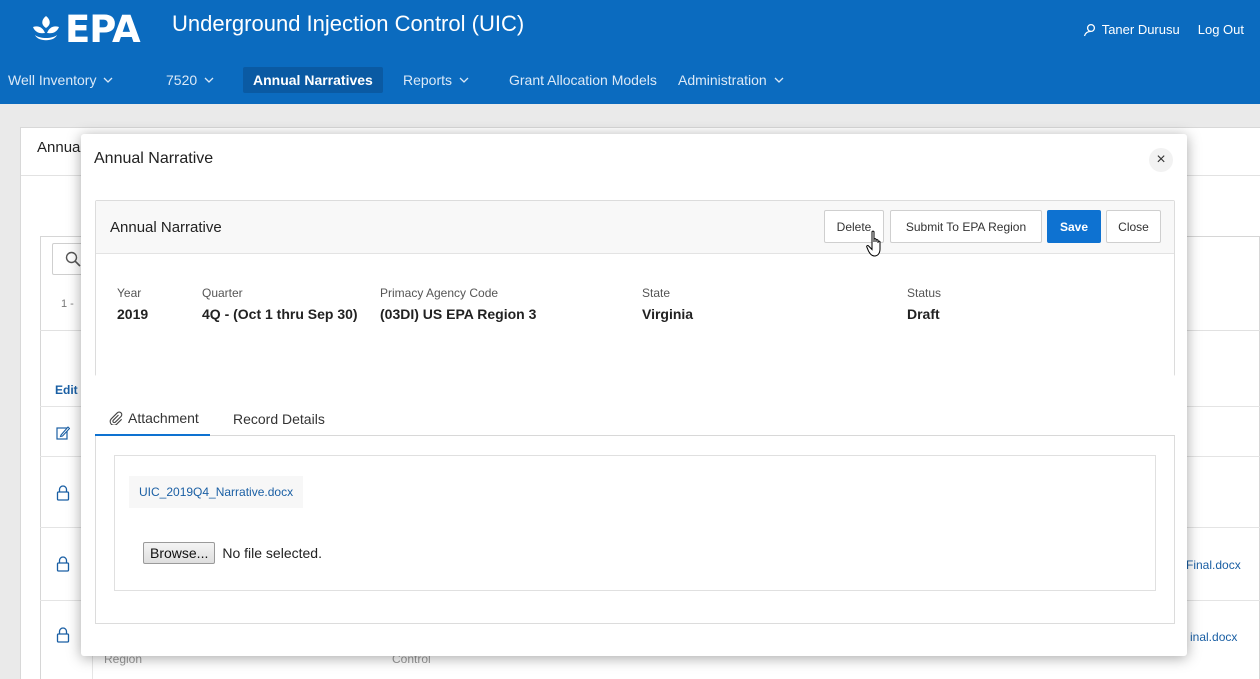 The height and width of the screenshot is (679, 1260). I want to click on field-value: (03DI) US EPA Region 3, so click(458, 314).